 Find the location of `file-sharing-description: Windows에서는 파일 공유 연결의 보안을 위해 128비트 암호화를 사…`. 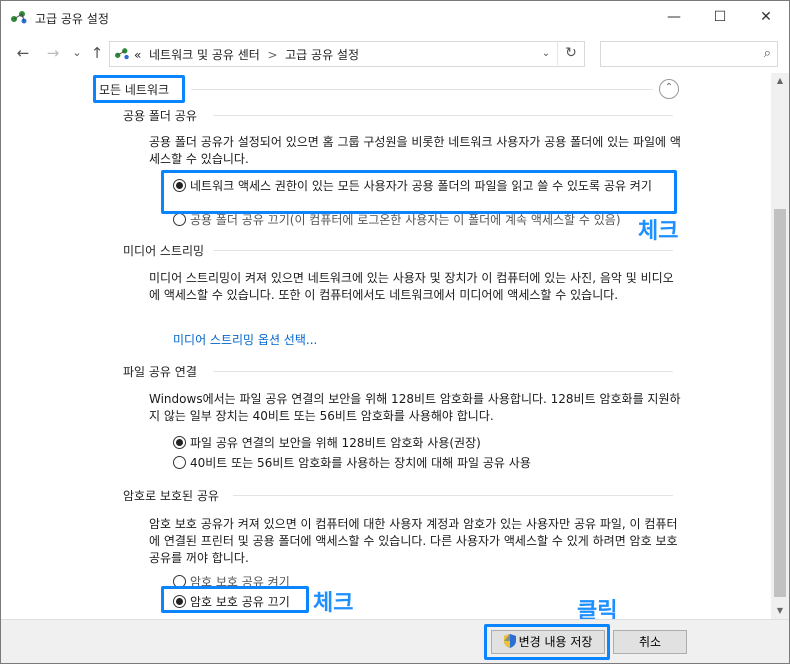

file-sharing-description: Windows에서는 파일 공유 연결의 보안을 위해 128비트 암호화를 사… is located at coordinates (415, 407).